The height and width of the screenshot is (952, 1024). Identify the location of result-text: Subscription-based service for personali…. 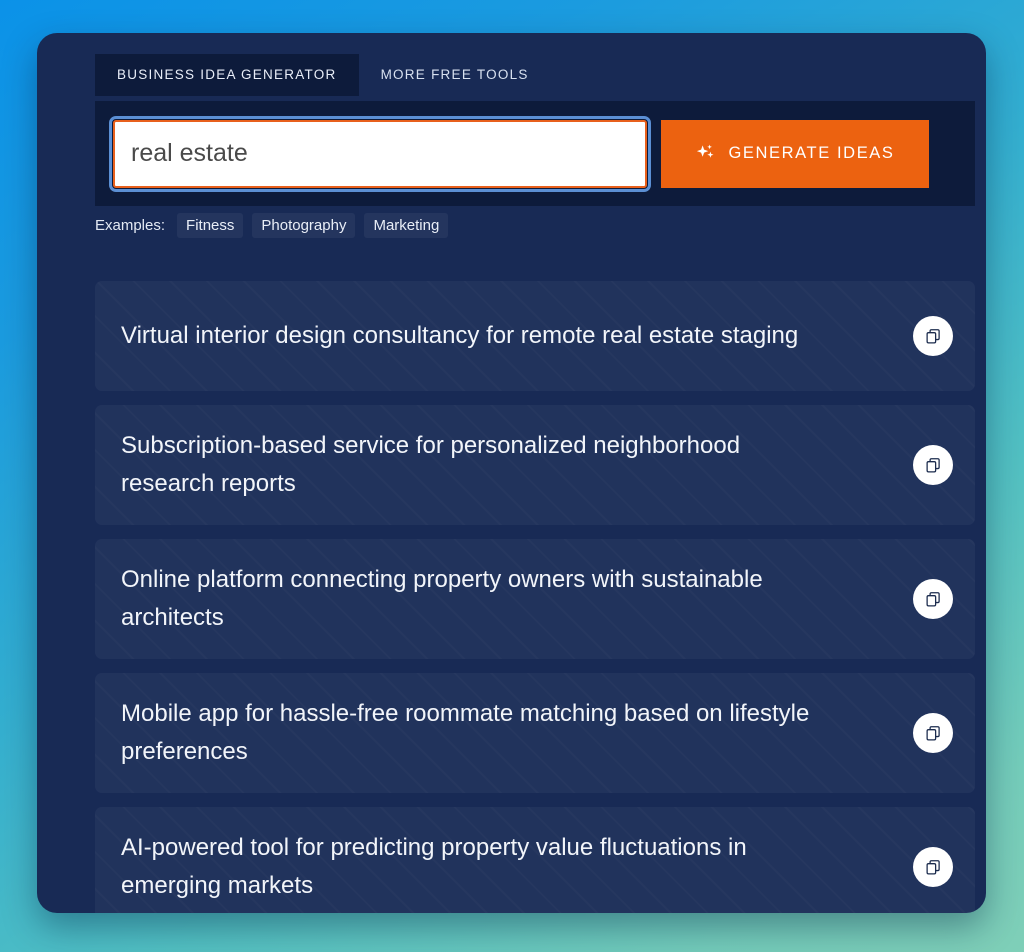
(431, 464).